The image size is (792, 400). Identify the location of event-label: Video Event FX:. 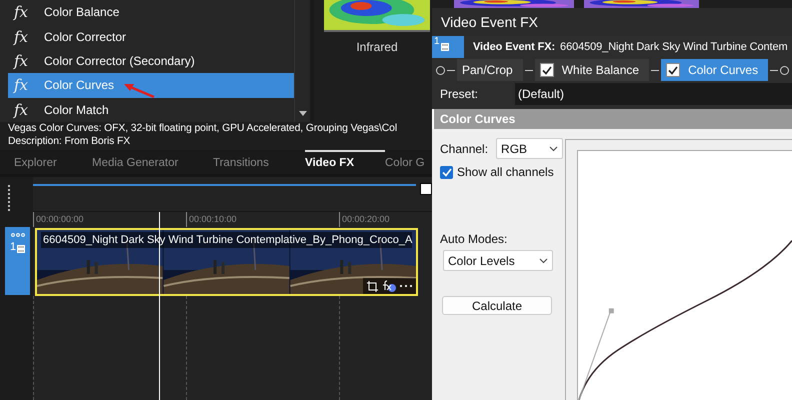
(514, 47).